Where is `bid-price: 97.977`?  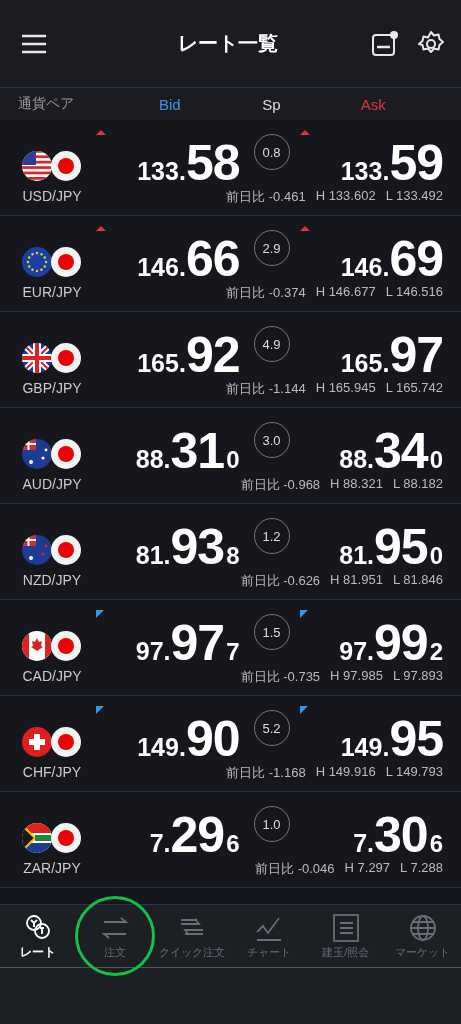 bid-price: 97.977 is located at coordinates (187, 643).